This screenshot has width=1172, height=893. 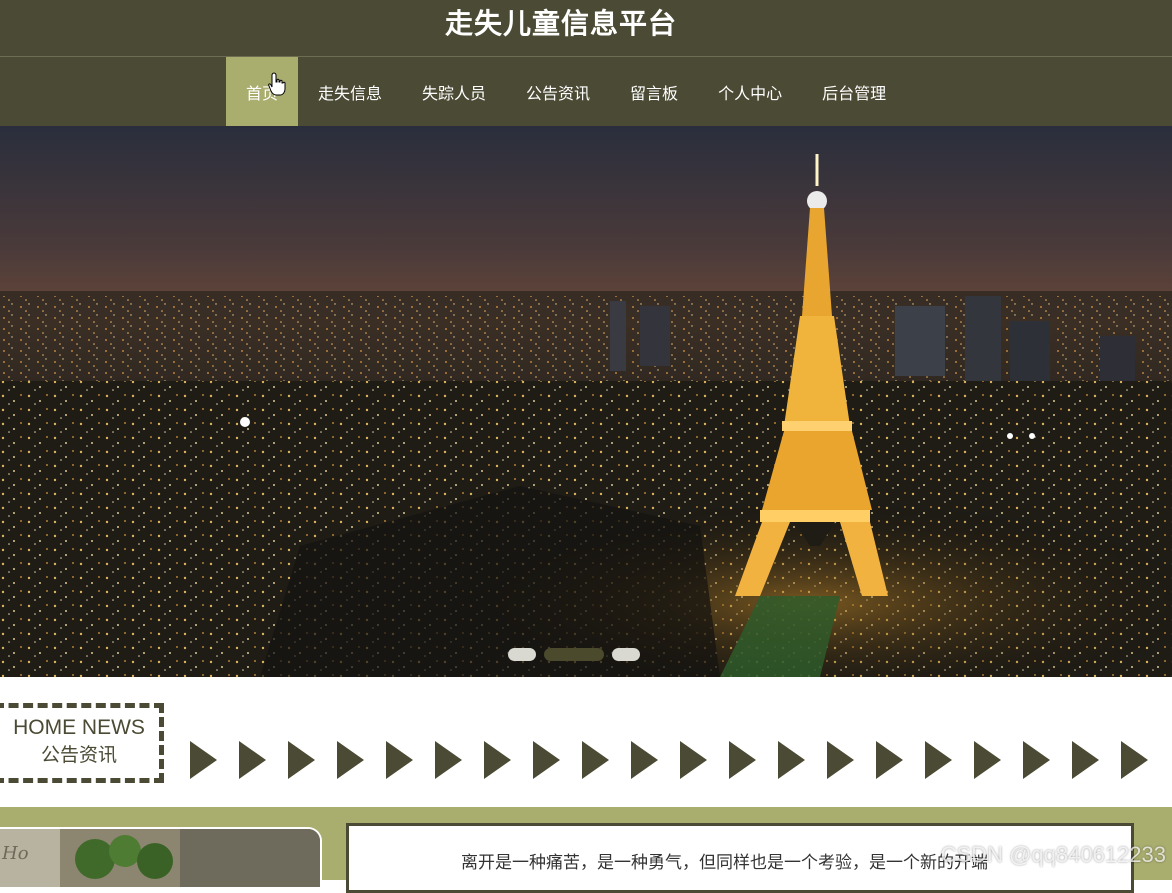 I want to click on slider-dots, so click(x=574, y=654).